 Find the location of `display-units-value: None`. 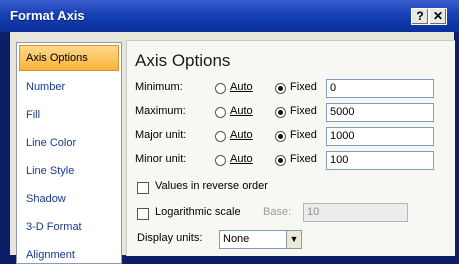

display-units-value: None is located at coordinates (236, 239).